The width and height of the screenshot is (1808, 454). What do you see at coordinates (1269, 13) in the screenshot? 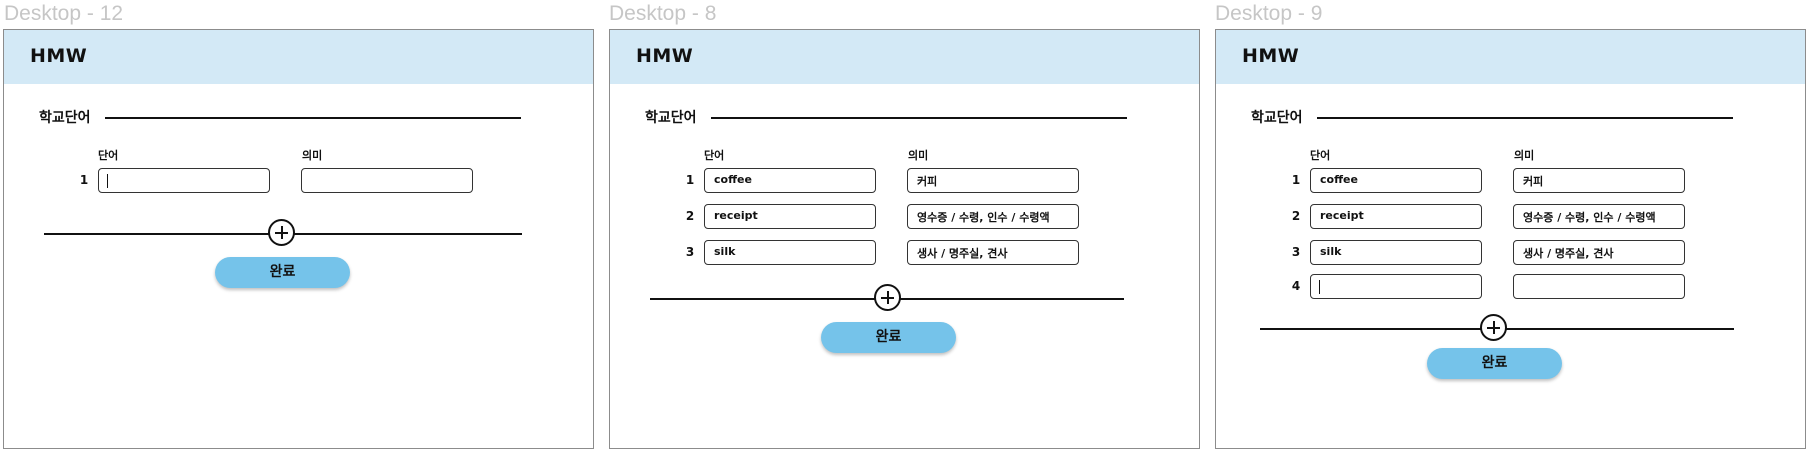
I see `frame-label-desktop-9: Desktop - 9` at bounding box center [1269, 13].